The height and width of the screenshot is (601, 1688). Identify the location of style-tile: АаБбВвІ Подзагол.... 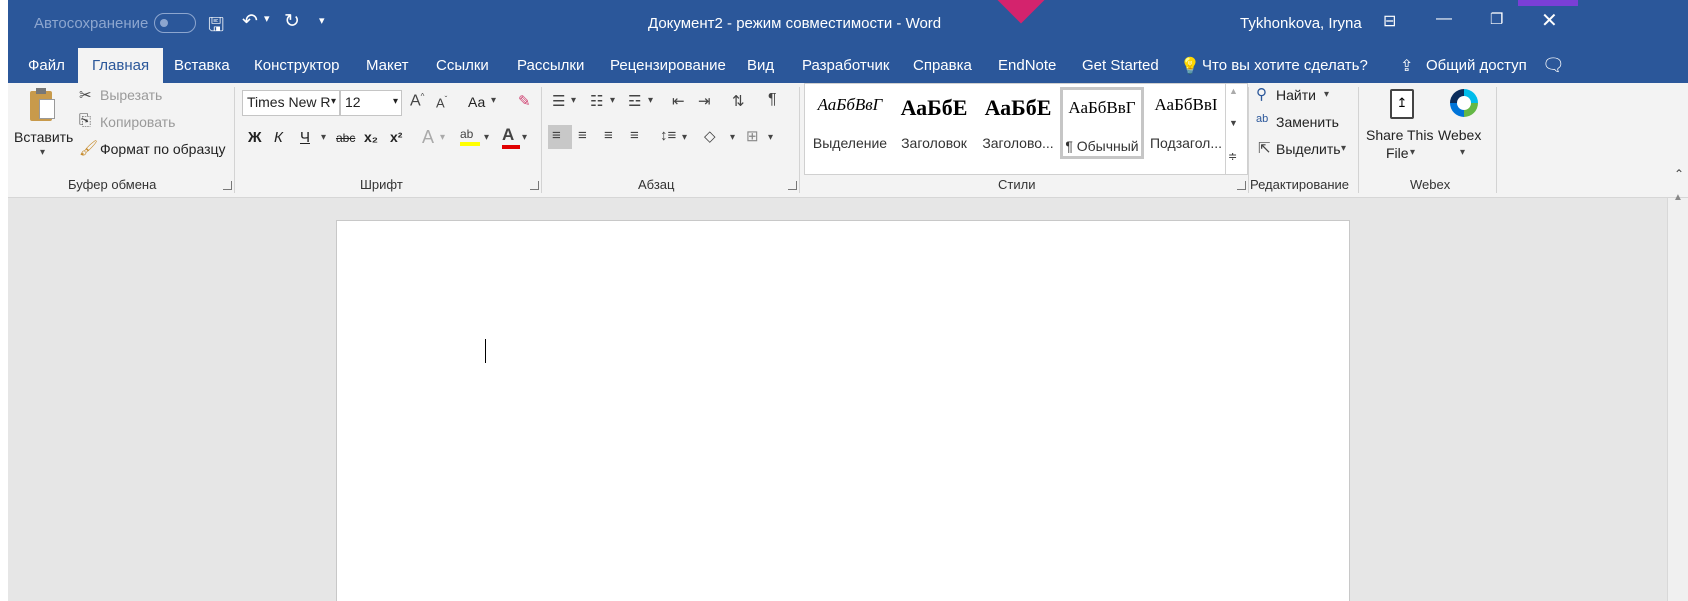
(1186, 123).